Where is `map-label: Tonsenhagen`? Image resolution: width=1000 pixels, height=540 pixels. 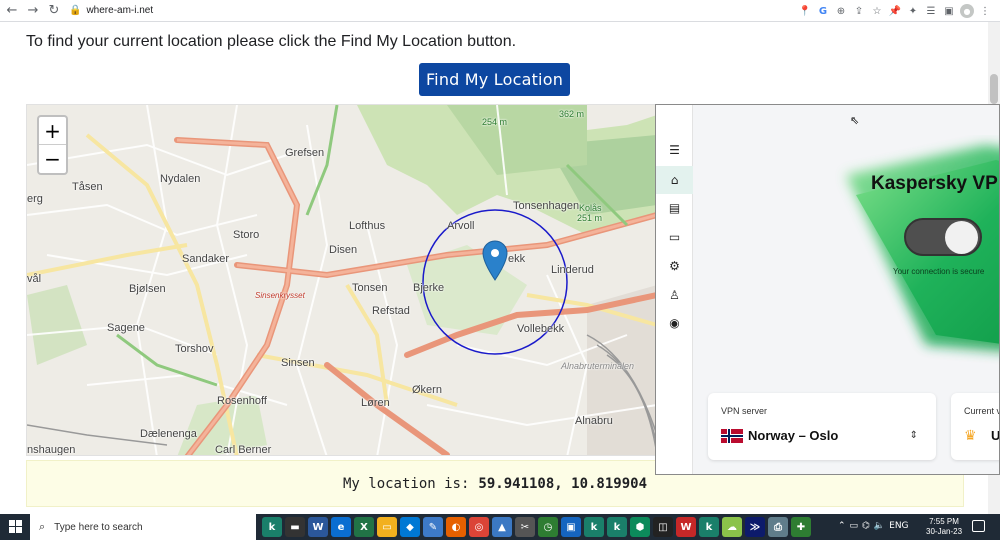
map-label: Tonsenhagen is located at coordinates (546, 206).